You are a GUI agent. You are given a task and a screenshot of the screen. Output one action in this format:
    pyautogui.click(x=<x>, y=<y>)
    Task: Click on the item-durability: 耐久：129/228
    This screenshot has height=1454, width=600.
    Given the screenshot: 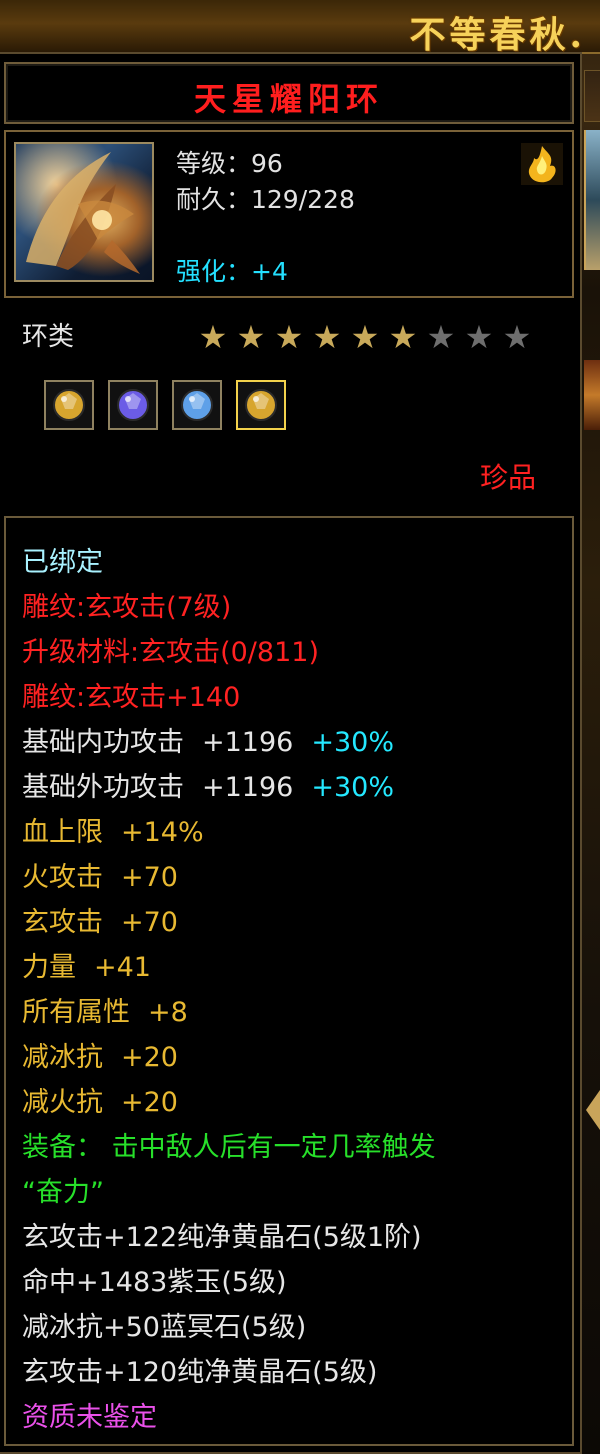 What is the action you would take?
    pyautogui.click(x=265, y=199)
    